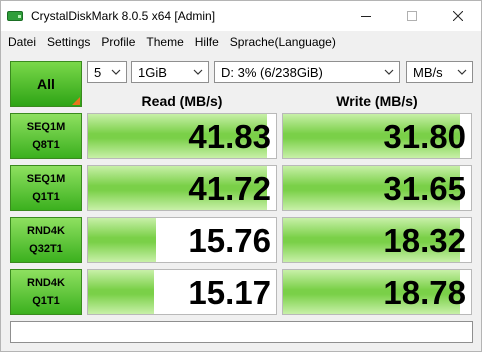 Image resolution: width=482 pixels, height=352 pixels. Describe the element at coordinates (46, 145) in the screenshot. I see `test-button-sublabel: Q8T1` at that location.